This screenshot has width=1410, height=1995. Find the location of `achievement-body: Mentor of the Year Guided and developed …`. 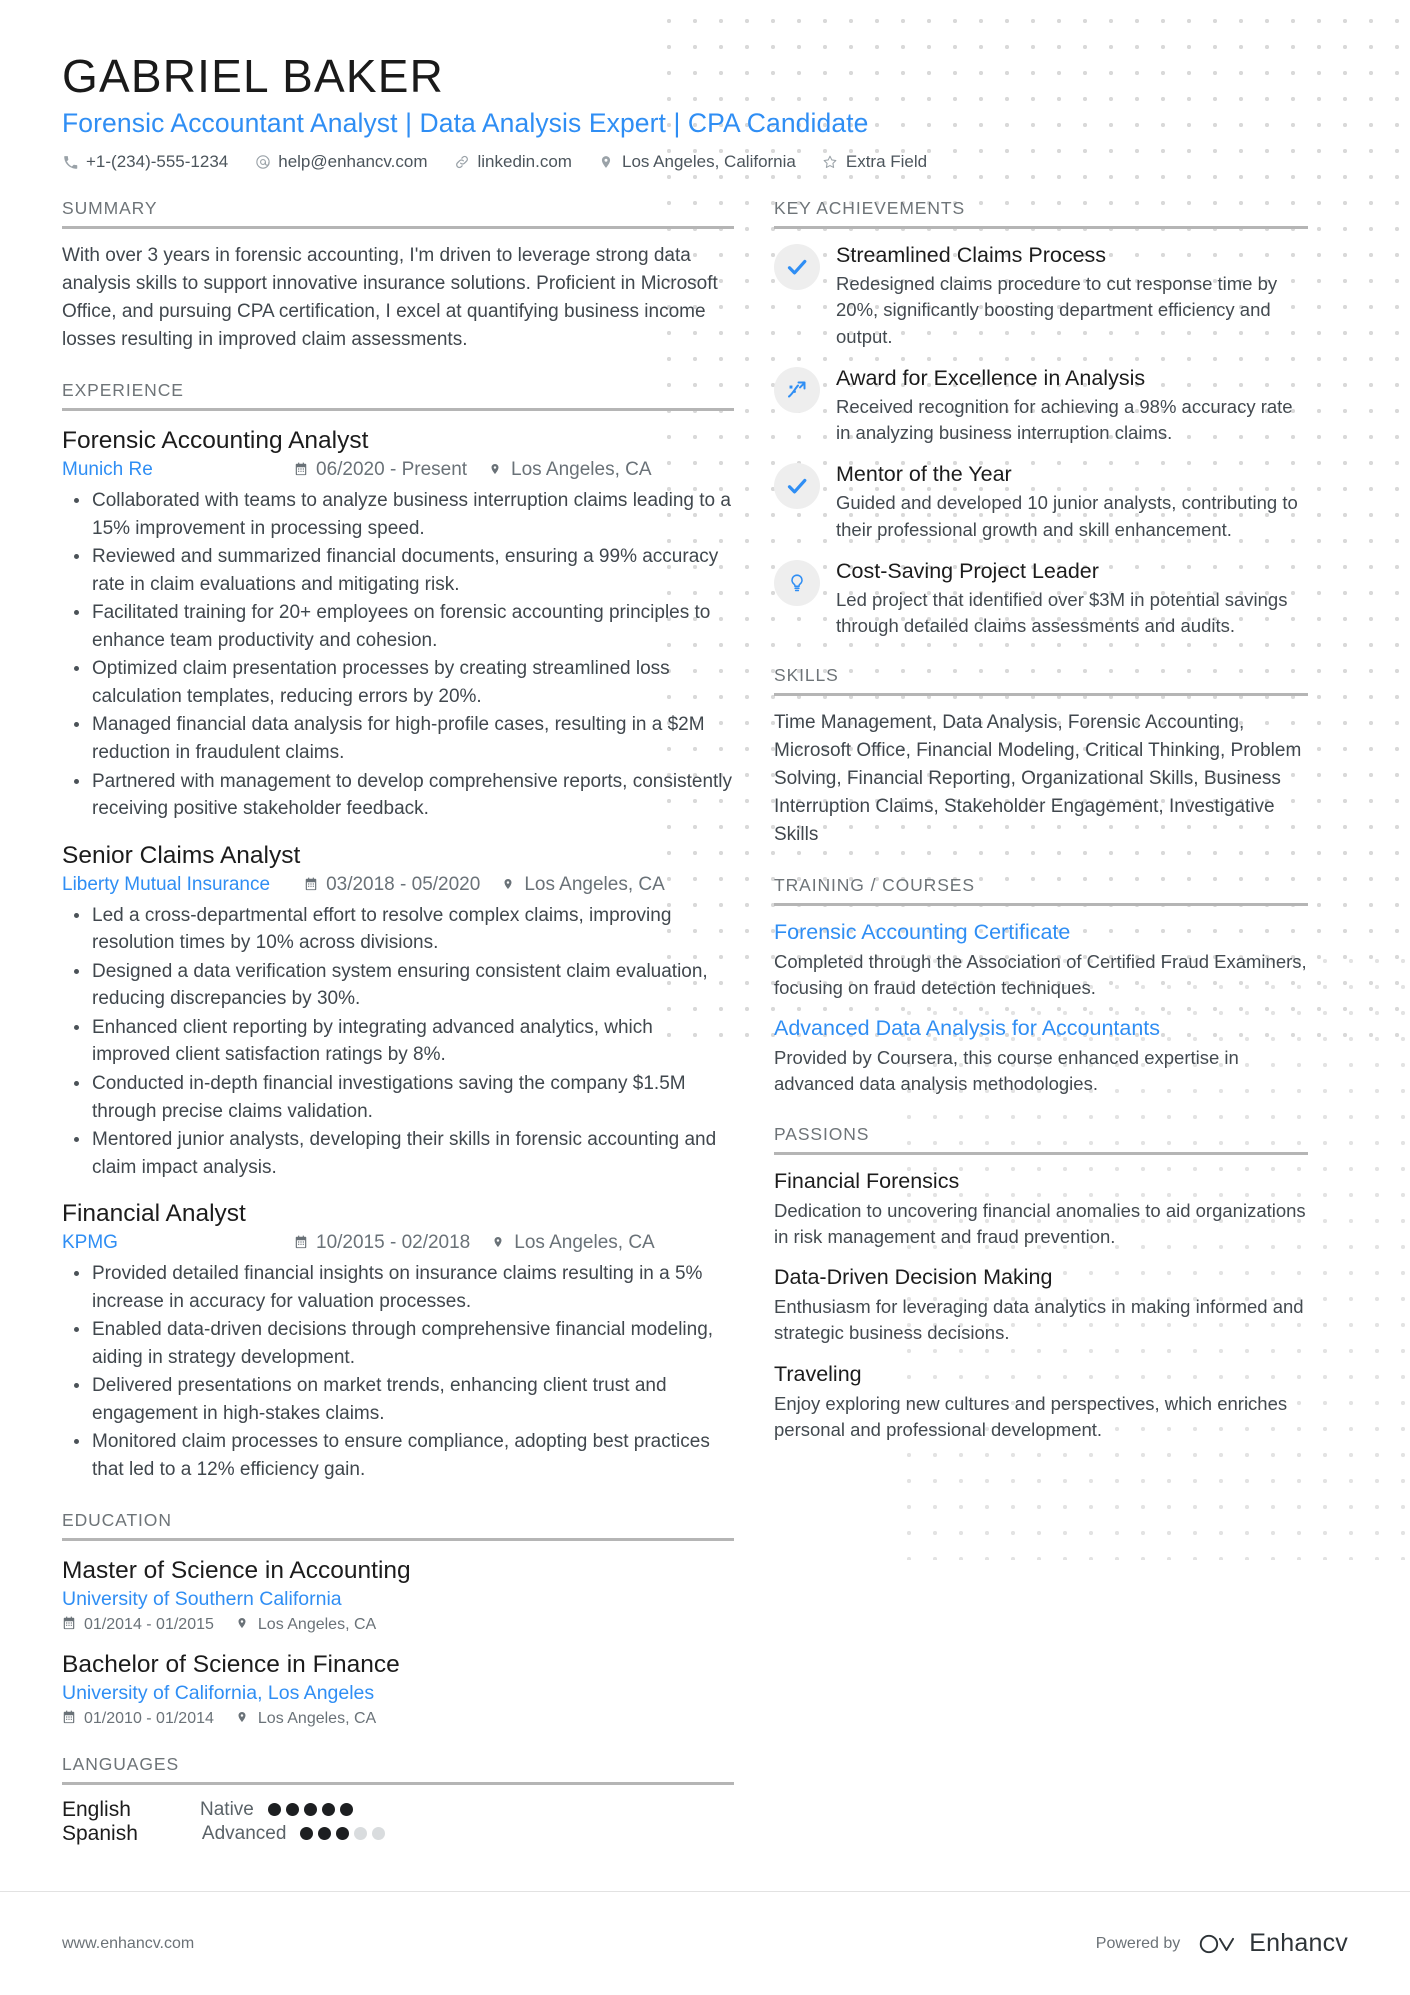

achievement-body: Mentor of the Year Guided and developed … is located at coordinates (1072, 501).